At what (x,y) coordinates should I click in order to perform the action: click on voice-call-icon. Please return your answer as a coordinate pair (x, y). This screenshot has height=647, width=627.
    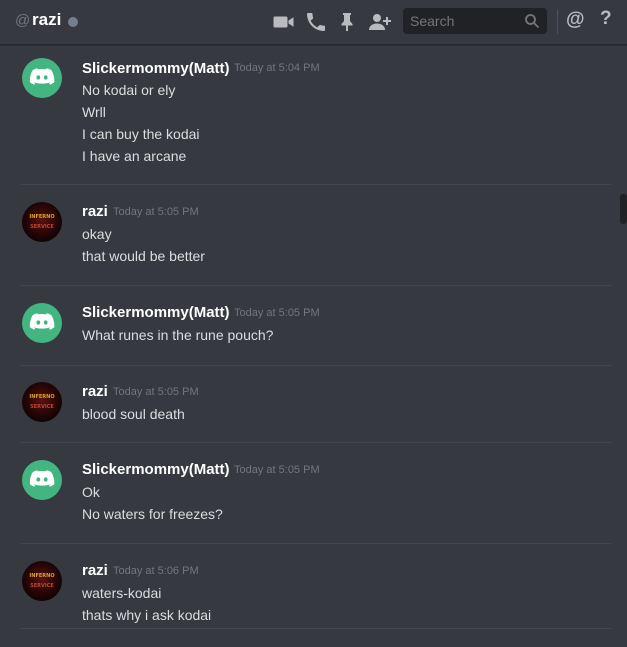
    Looking at the image, I should click on (316, 22).